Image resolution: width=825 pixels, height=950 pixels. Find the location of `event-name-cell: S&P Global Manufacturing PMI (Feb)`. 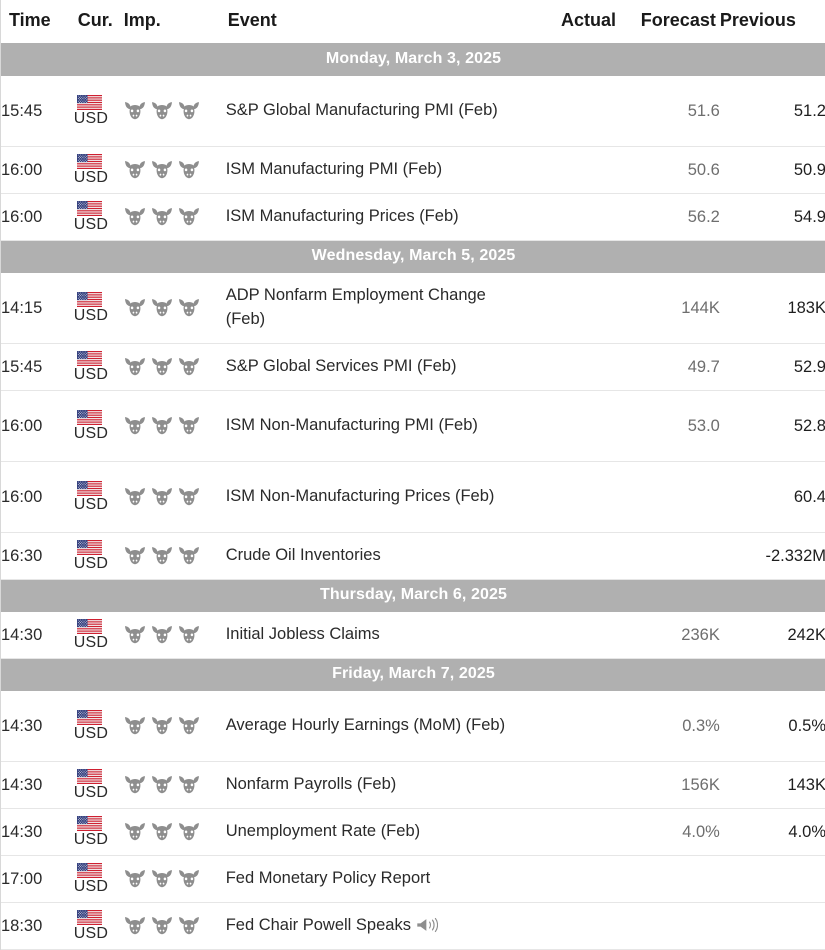

event-name-cell: S&P Global Manufacturing PMI (Feb) is located at coordinates (376, 111).